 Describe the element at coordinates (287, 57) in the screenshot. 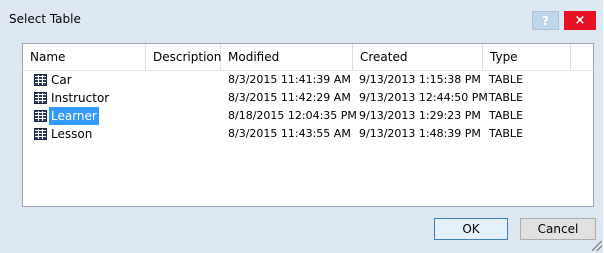

I see `column-header-modified: Modified` at that location.